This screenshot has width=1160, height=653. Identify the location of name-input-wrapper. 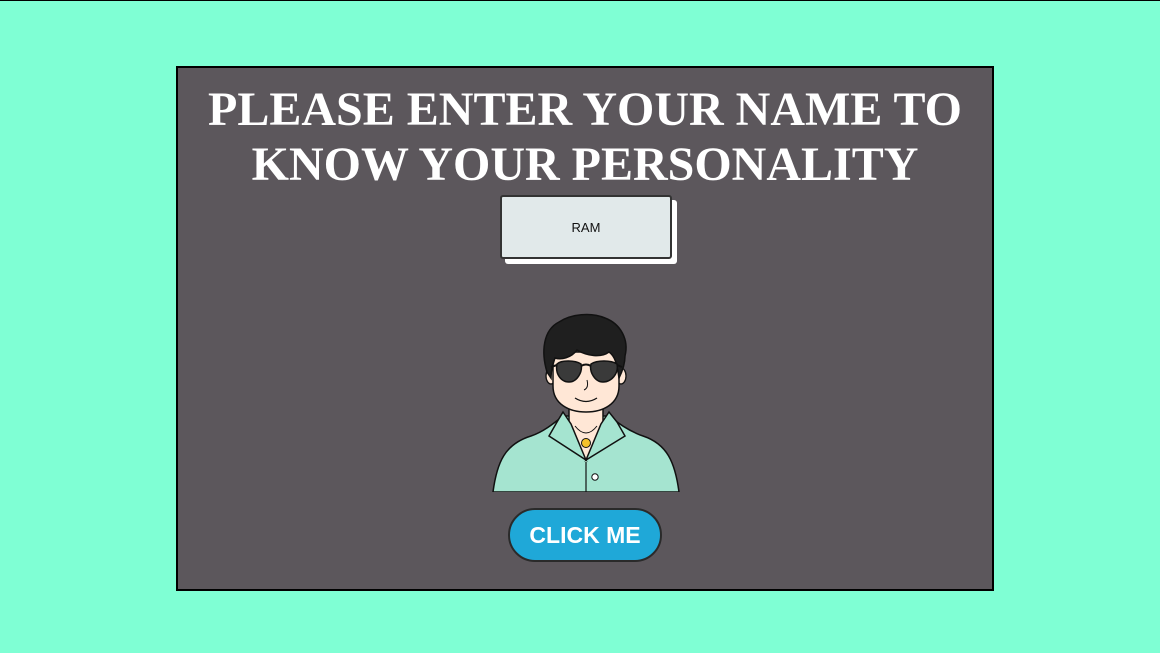
(588, 229).